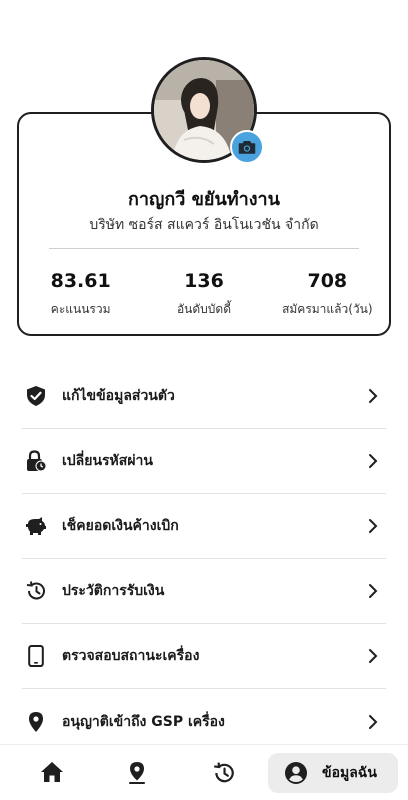  What do you see at coordinates (80, 309) in the screenshot?
I see `stat-label: คะแนนรวม` at bounding box center [80, 309].